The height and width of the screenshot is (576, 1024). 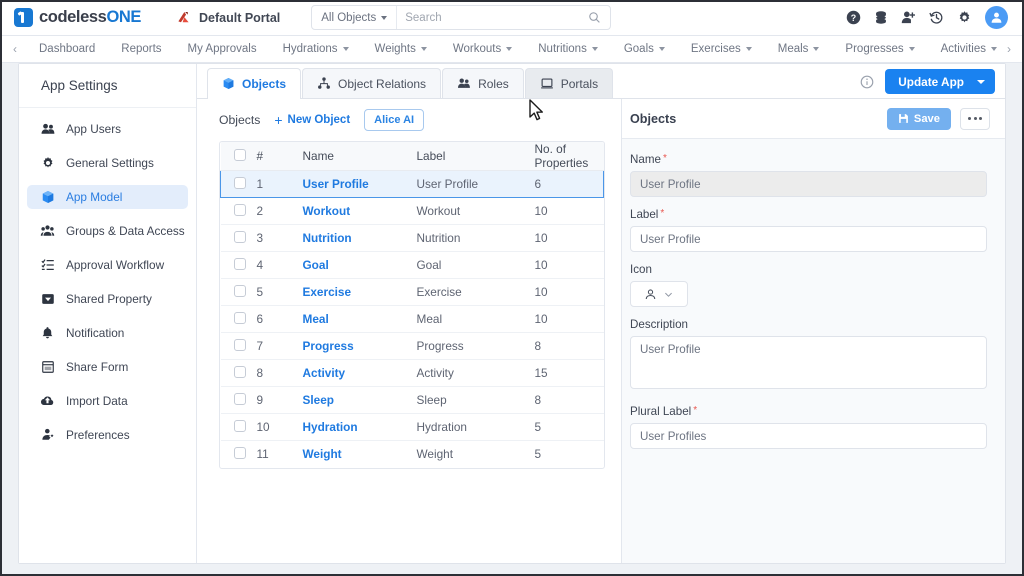 I want to click on sidebar-item-share-form: Share Form, so click(x=107, y=367).